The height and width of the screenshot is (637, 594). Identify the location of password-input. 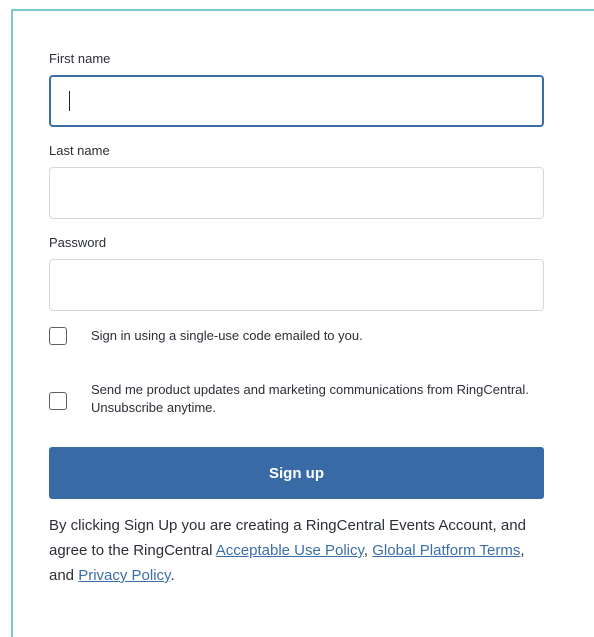
(296, 285).